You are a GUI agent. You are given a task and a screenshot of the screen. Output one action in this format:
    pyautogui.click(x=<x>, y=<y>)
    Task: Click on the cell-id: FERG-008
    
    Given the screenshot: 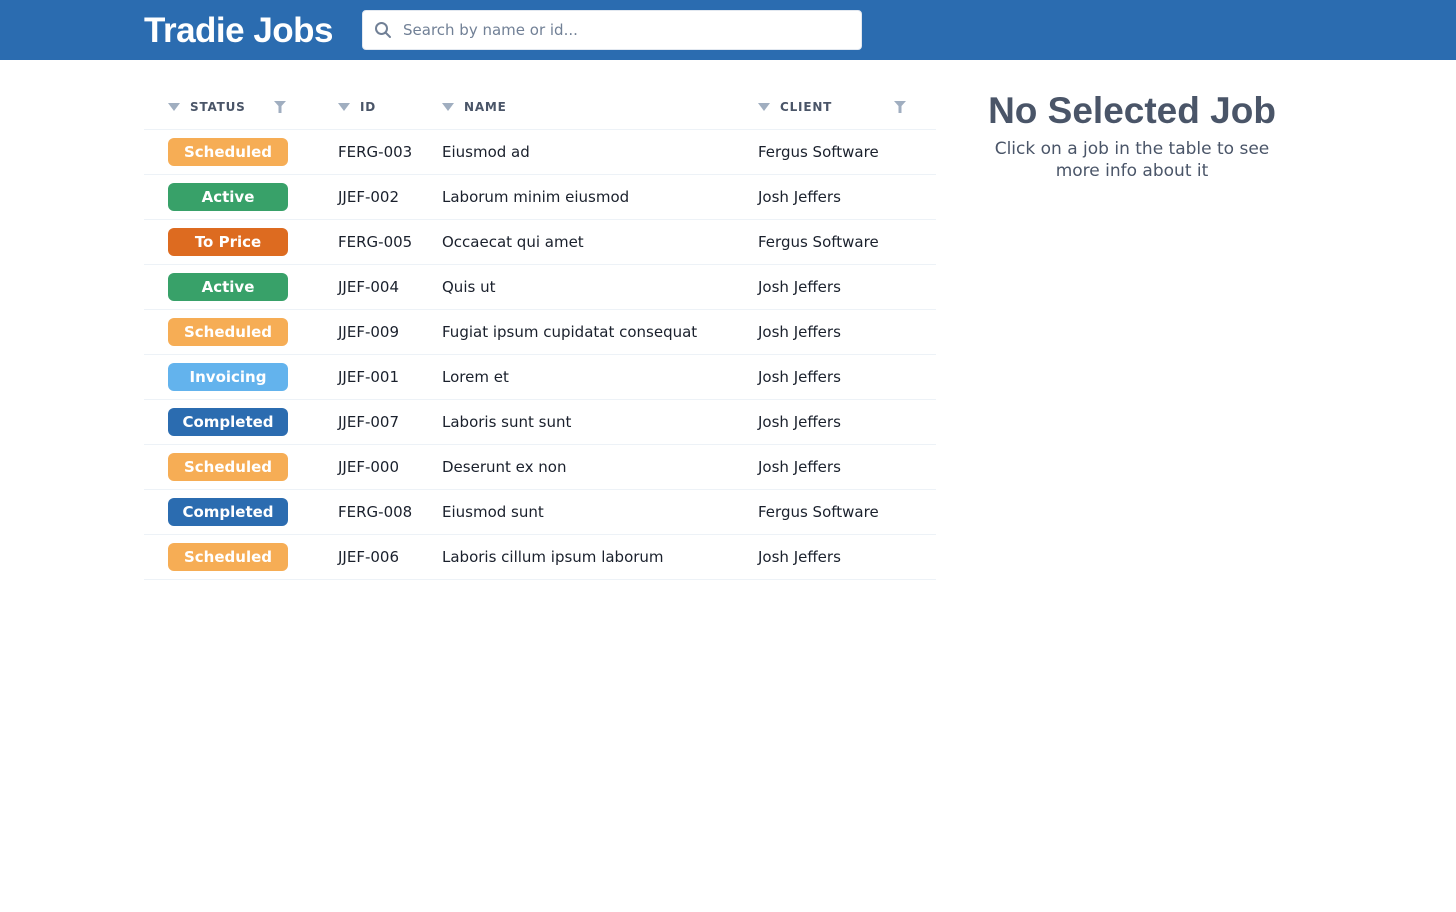 What is the action you would take?
    pyautogui.click(x=378, y=512)
    